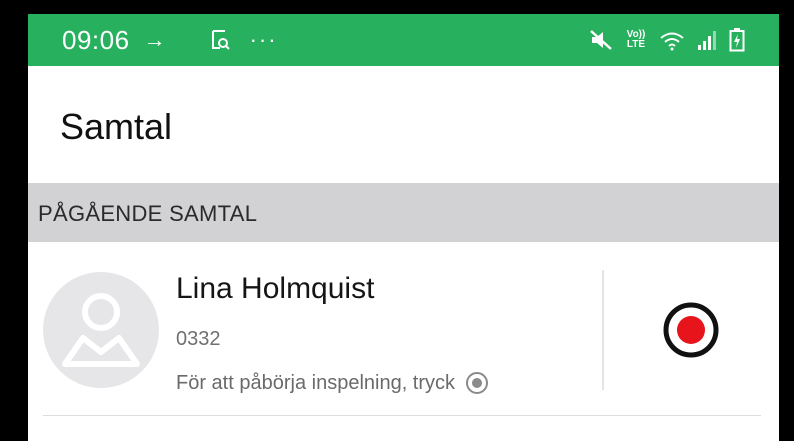 The height and width of the screenshot is (441, 794). What do you see at coordinates (154, 39) in the screenshot?
I see `forward-arrow-icon: →` at bounding box center [154, 39].